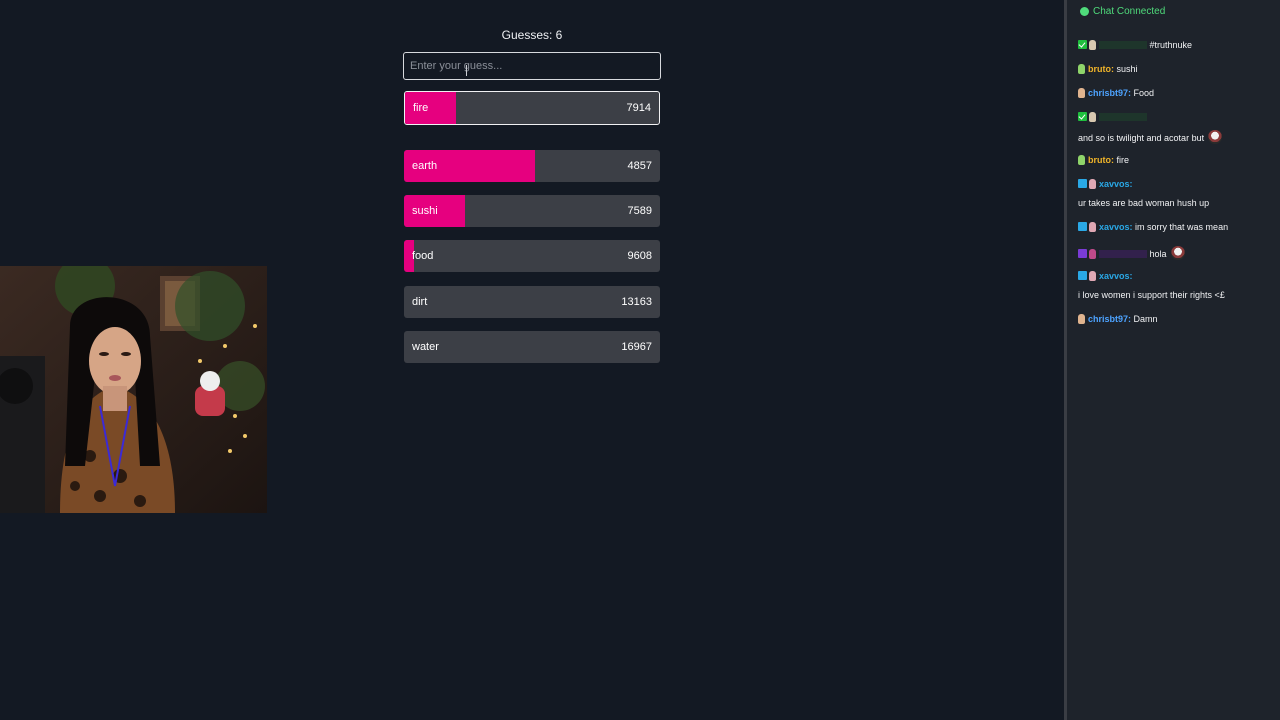 The height and width of the screenshot is (720, 1280). I want to click on chat-message: xavvos: im sorry that was mean, so click(1176, 227).